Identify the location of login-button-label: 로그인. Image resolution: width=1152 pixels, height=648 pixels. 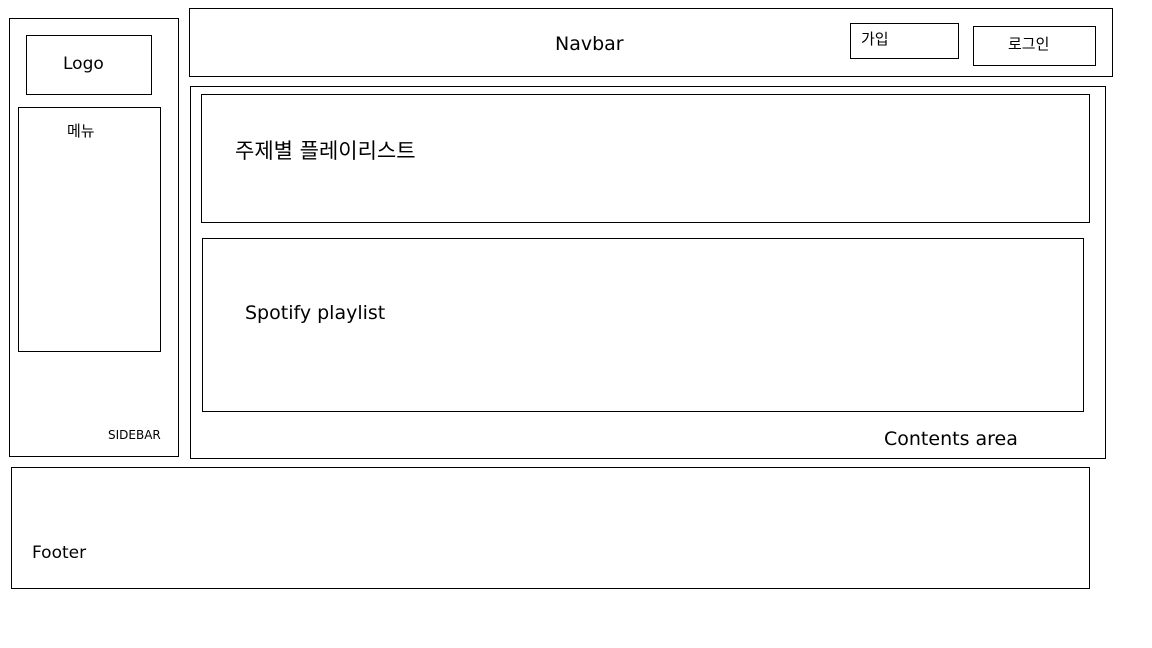
(1029, 44).